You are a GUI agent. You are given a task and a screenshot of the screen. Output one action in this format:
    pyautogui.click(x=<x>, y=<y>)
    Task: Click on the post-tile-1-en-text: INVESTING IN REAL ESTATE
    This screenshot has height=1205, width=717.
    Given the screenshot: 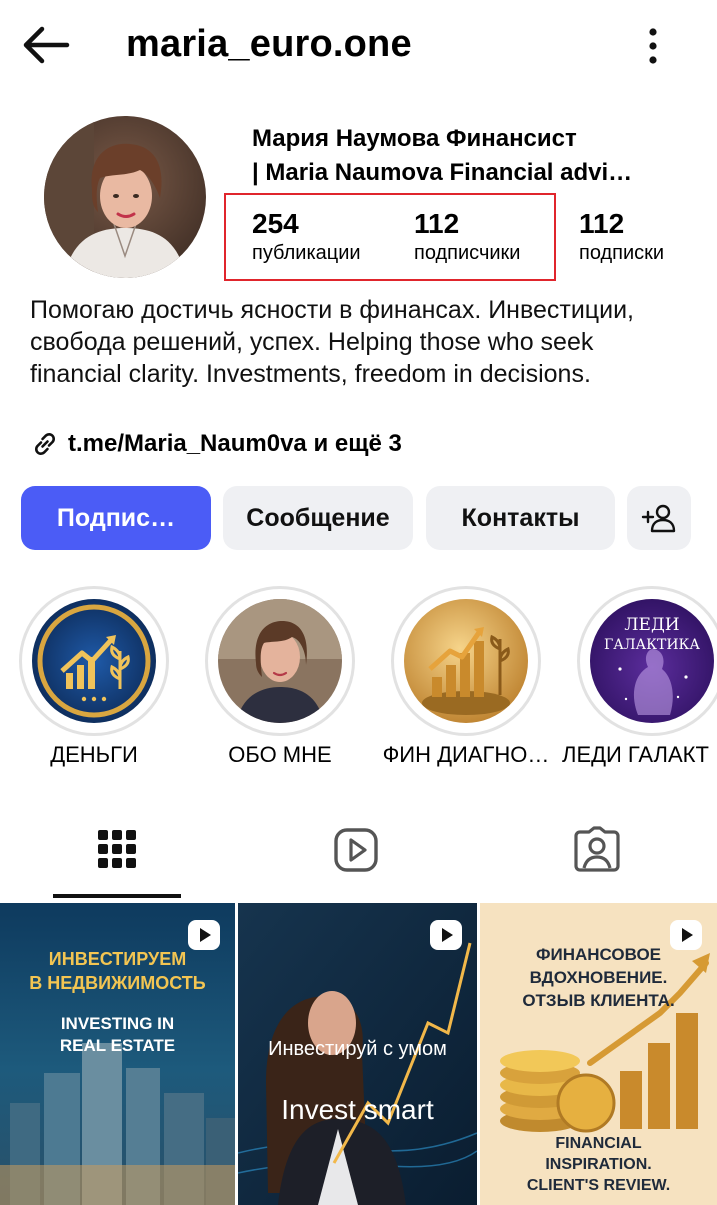 What is the action you would take?
    pyautogui.click(x=117, y=1035)
    